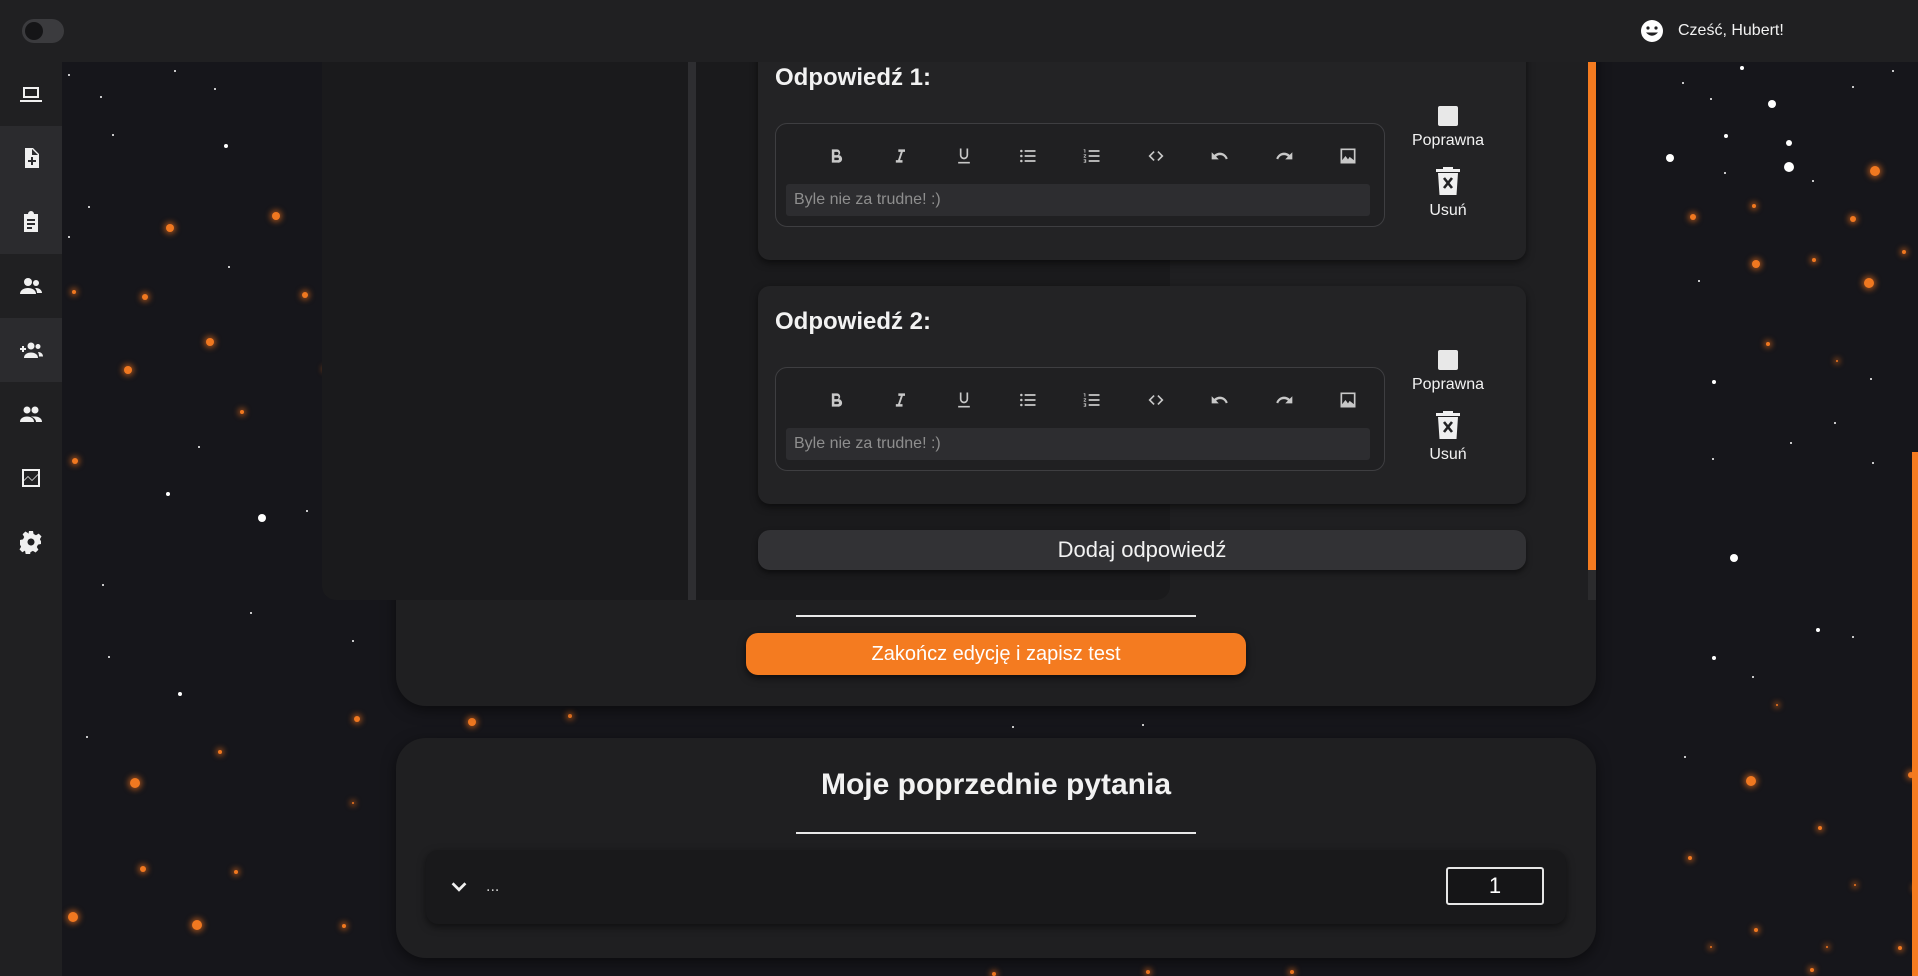 The image size is (1918, 976). I want to click on user-greeting: Cześć, Hubert!, so click(1712, 31).